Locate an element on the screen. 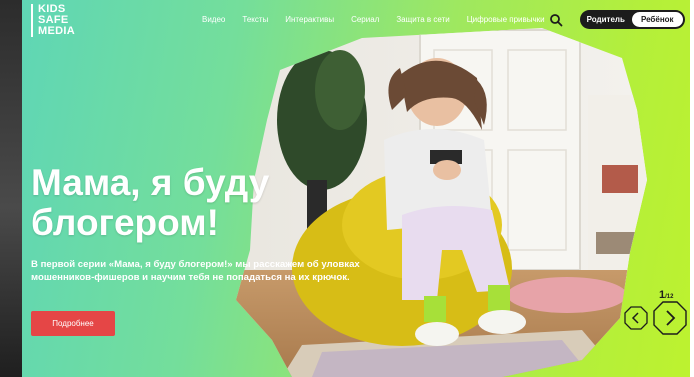  nav-item-texts: Тексты is located at coordinates (255, 19).